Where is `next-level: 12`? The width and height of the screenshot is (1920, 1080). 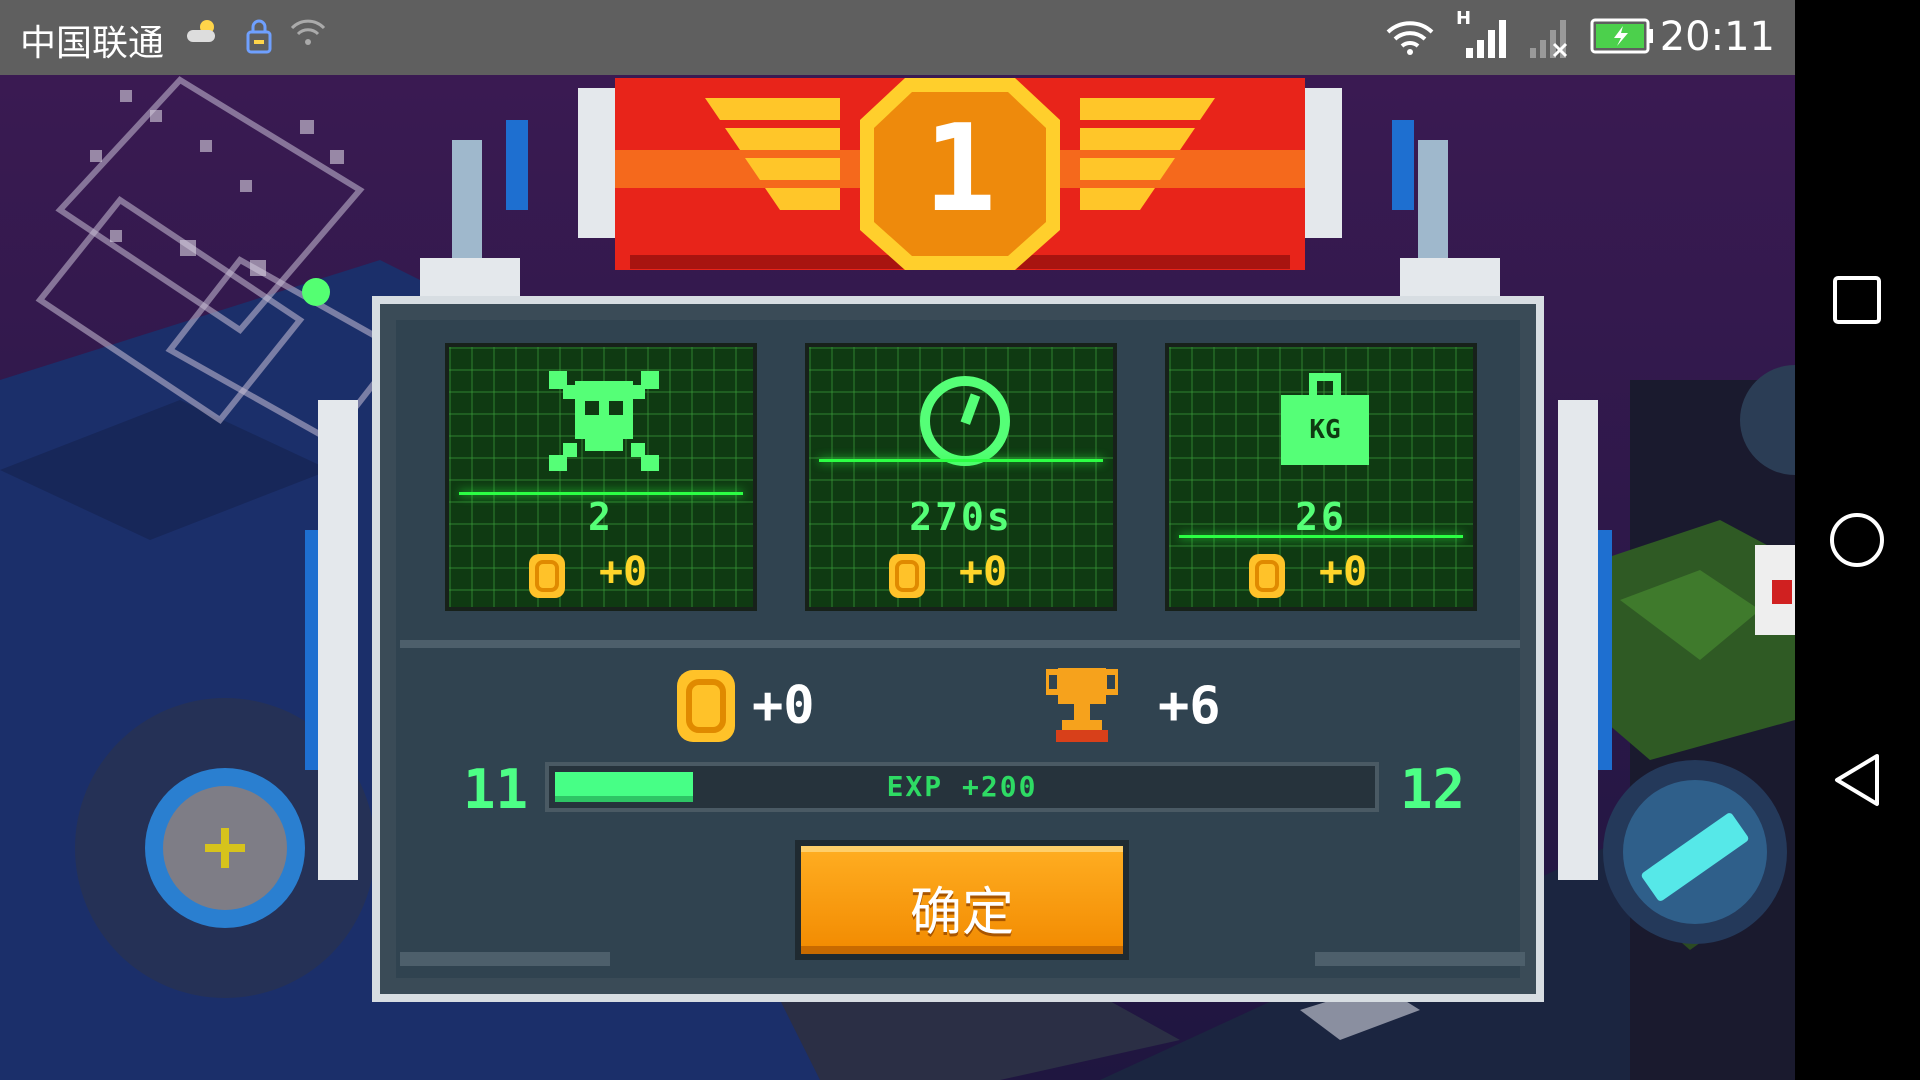 next-level: 12 is located at coordinates (1433, 789).